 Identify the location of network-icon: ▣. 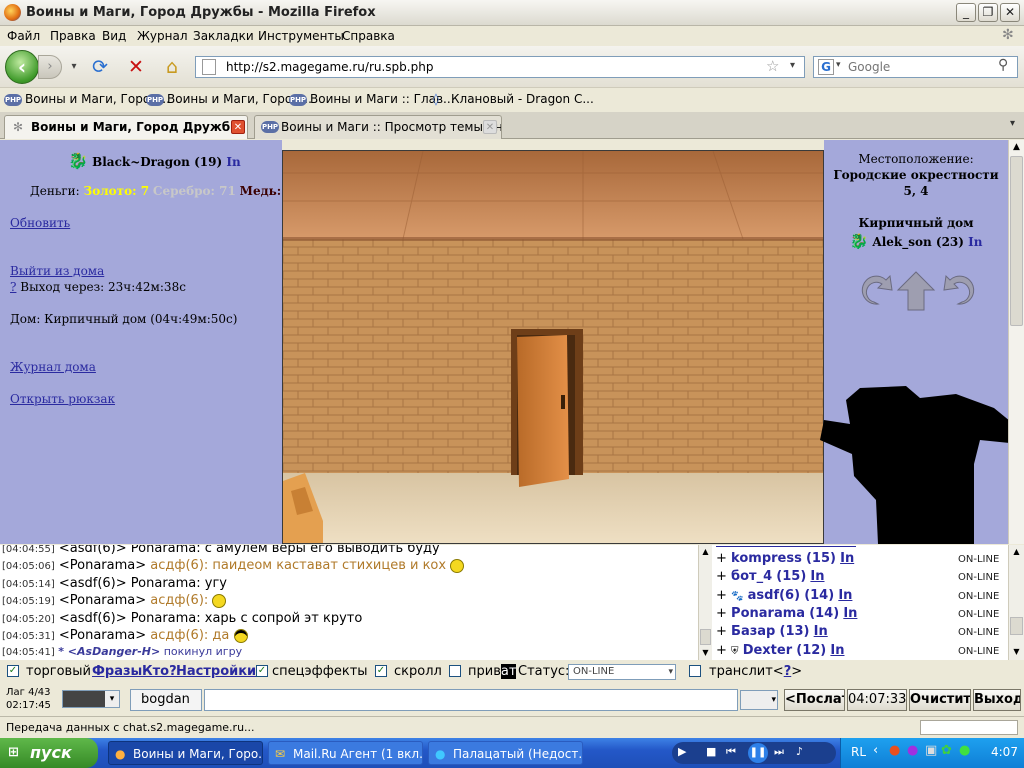
(931, 750).